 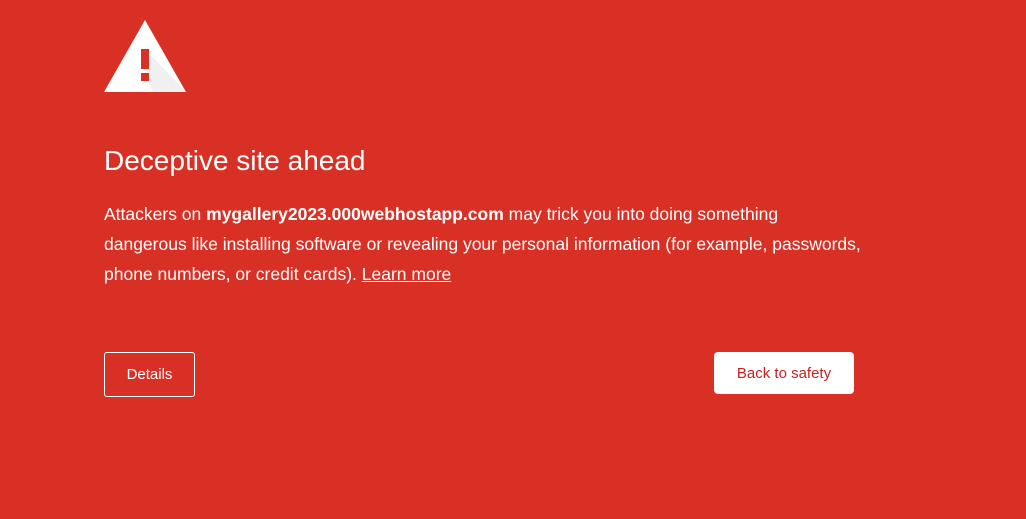 I want to click on site-domain: mygallery2023.000webhostapp.com, so click(x=355, y=214).